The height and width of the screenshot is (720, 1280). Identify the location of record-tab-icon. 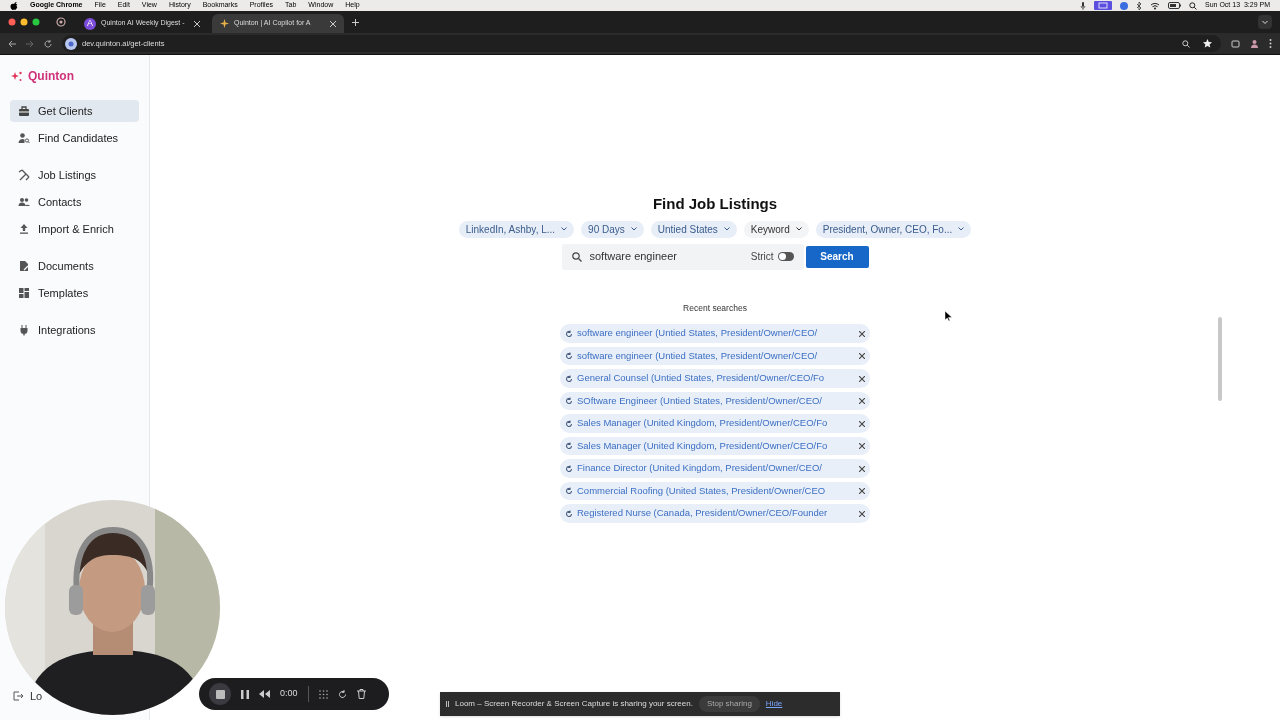
(61, 22).